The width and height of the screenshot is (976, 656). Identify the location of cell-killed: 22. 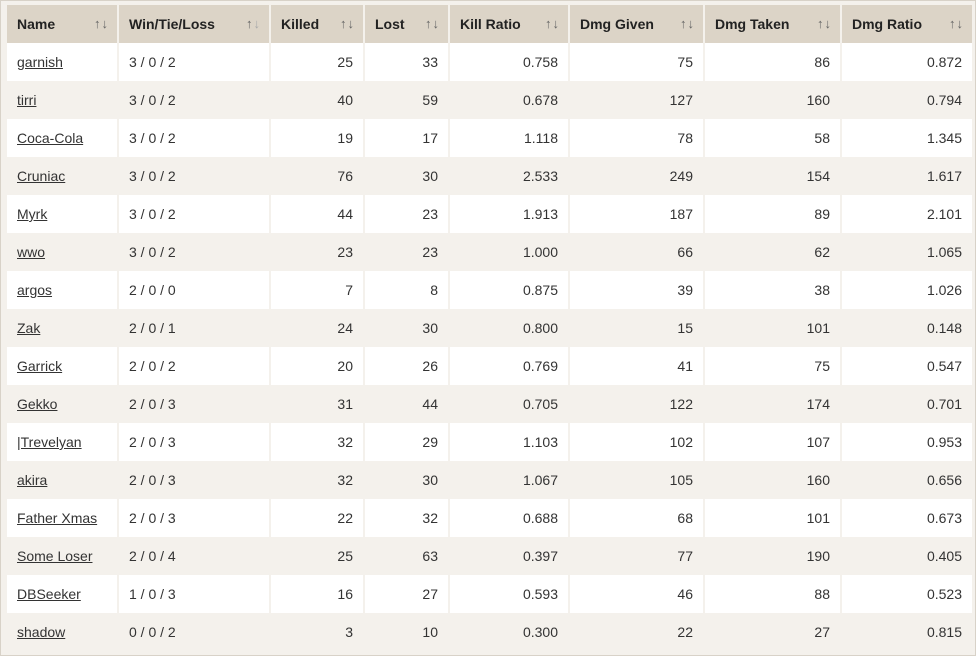
(317, 518).